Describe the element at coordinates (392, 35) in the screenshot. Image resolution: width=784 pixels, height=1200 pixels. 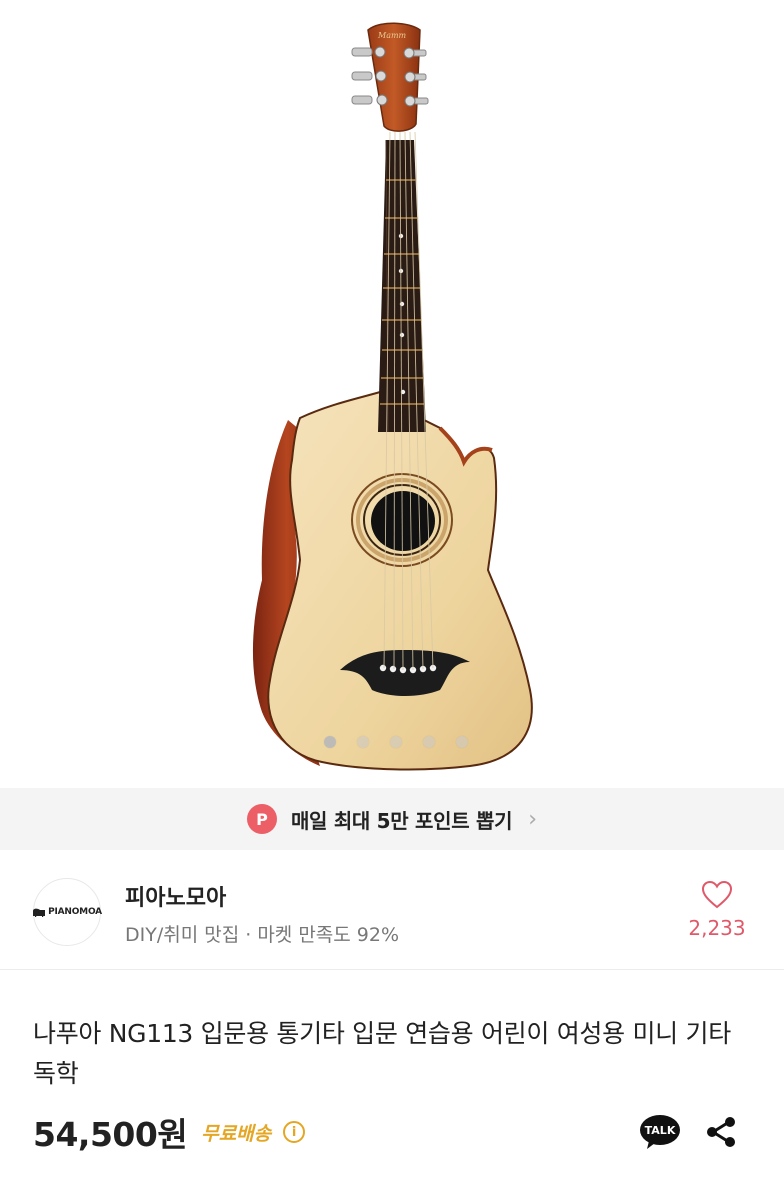
I see `svg-text: Mamm` at that location.